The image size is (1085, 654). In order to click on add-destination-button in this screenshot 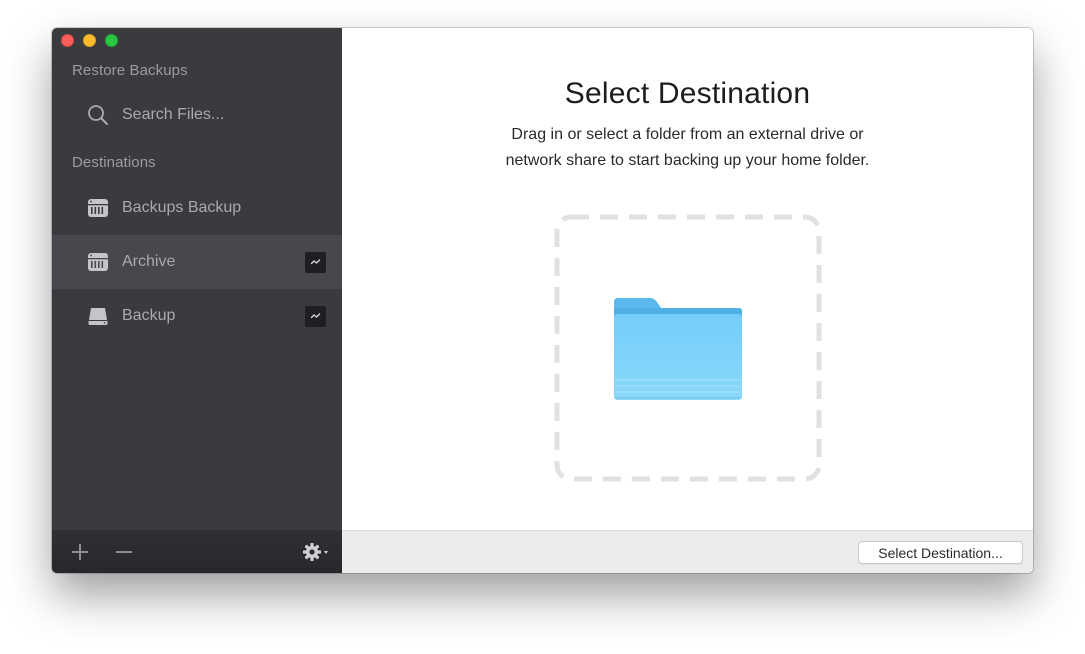, I will do `click(80, 552)`.